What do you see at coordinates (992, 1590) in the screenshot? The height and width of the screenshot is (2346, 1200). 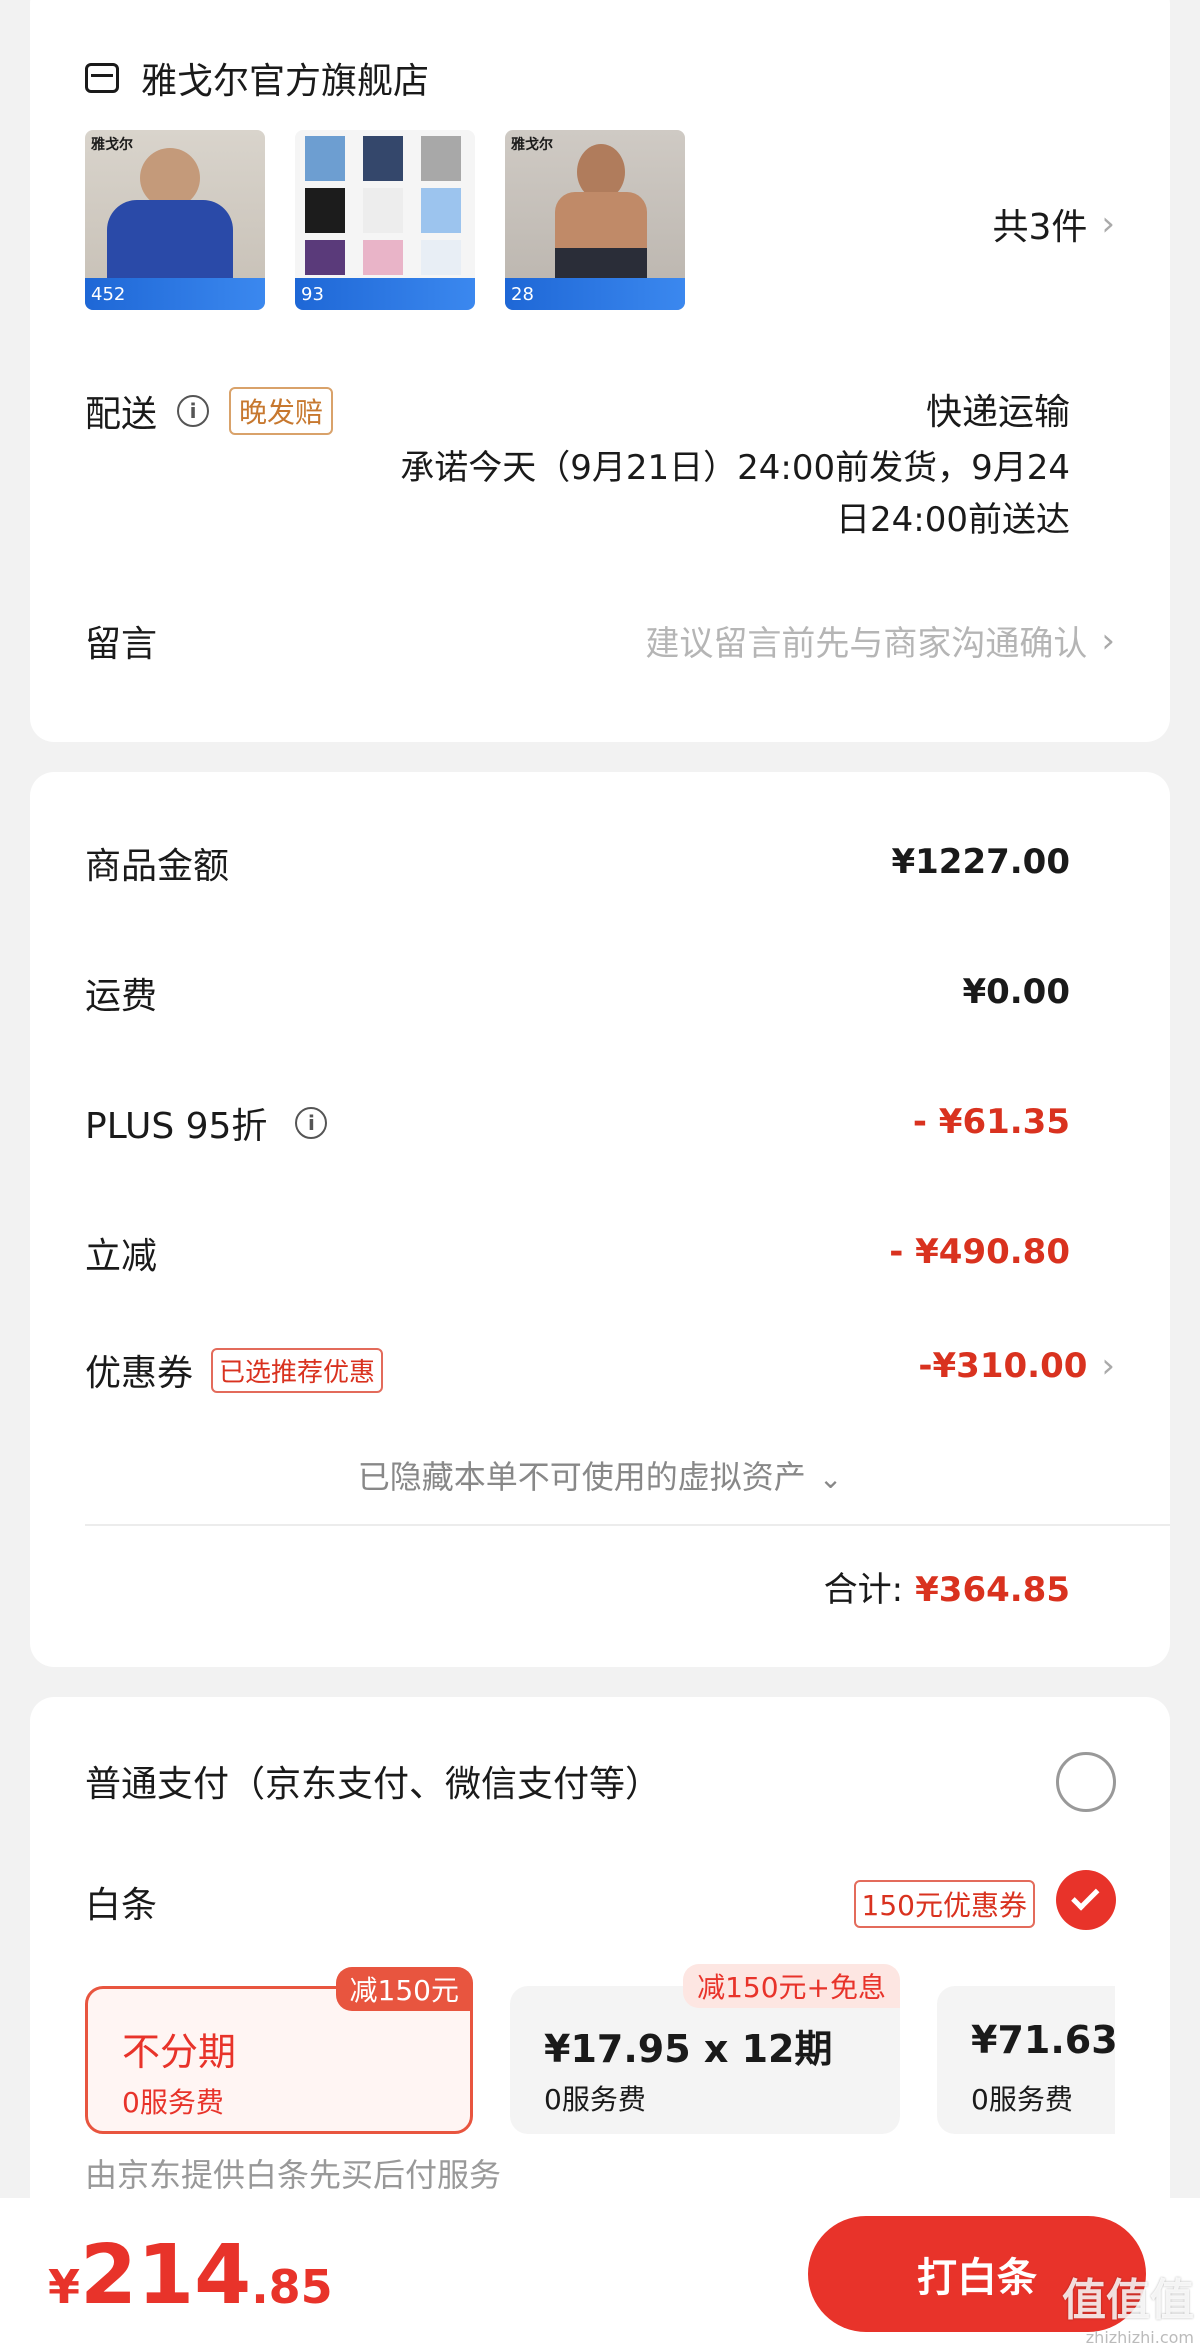 I see `total-value: ¥364.85` at bounding box center [992, 1590].